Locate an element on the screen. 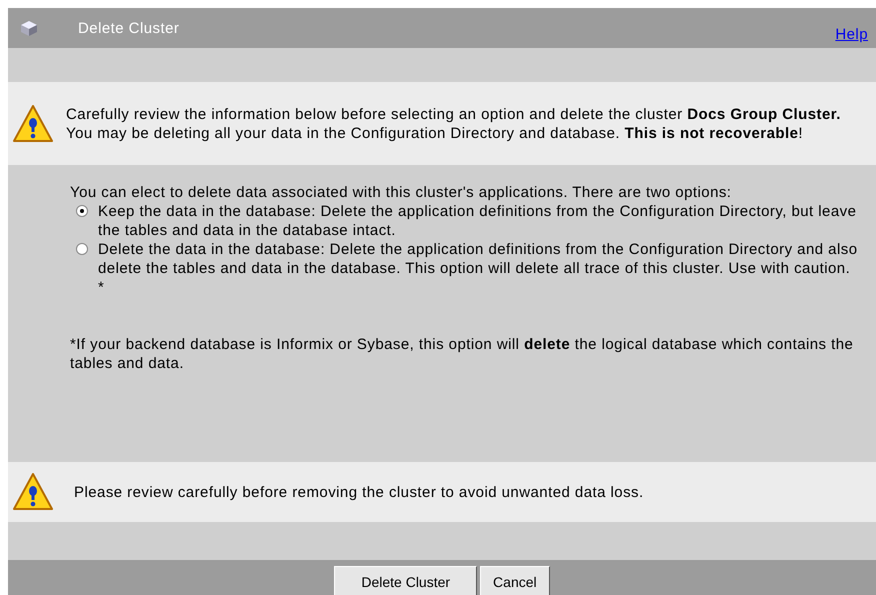 The width and height of the screenshot is (876, 595). cube-icon is located at coordinates (29, 28).